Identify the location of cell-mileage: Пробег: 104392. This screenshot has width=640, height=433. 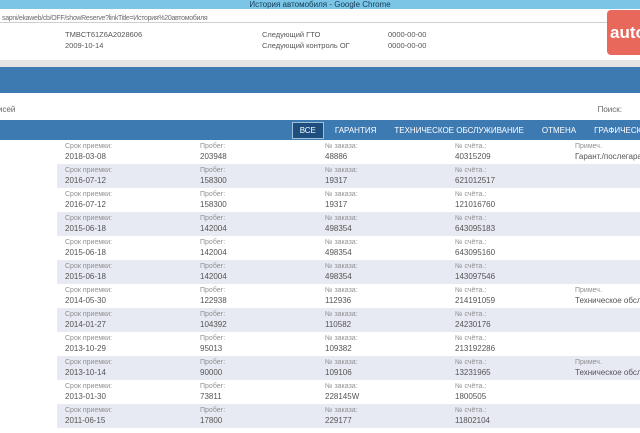
(262, 321).